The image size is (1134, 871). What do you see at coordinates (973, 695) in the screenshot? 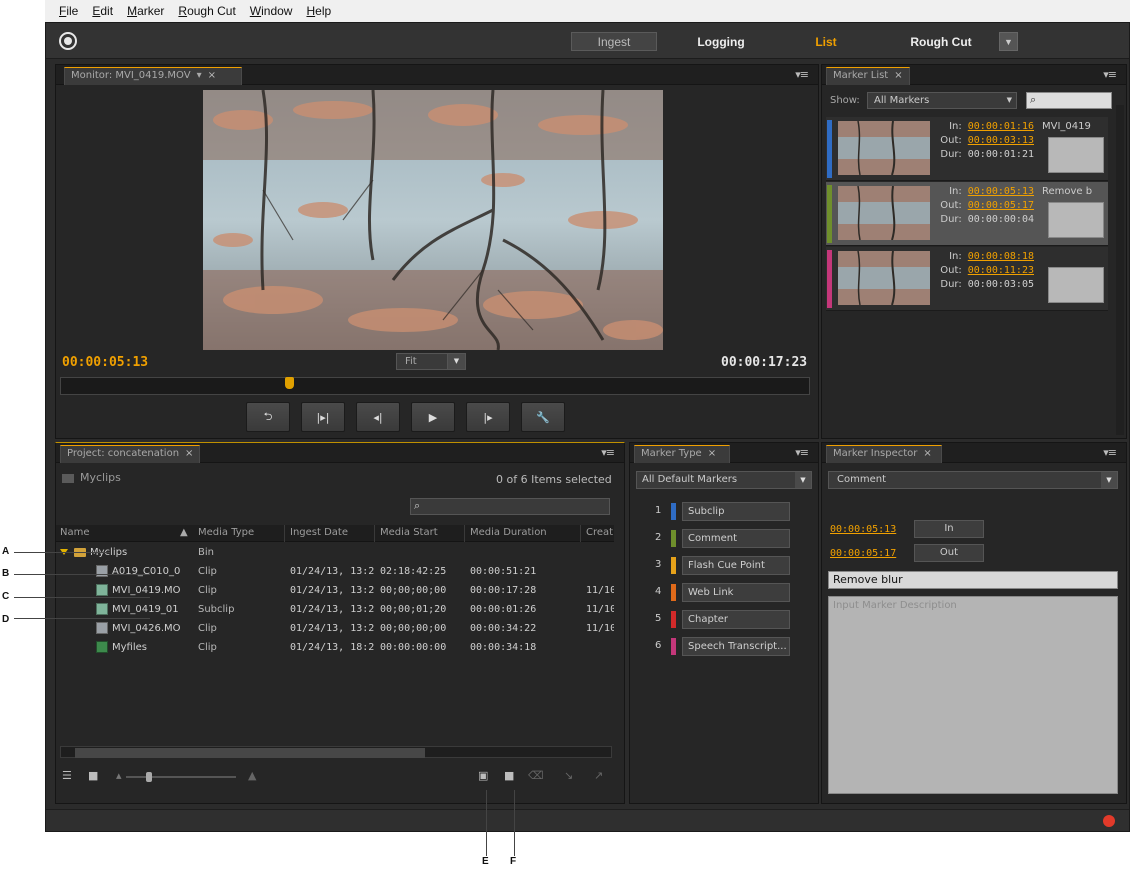
I see `marker-description-field: Input Marker Description` at bounding box center [973, 695].